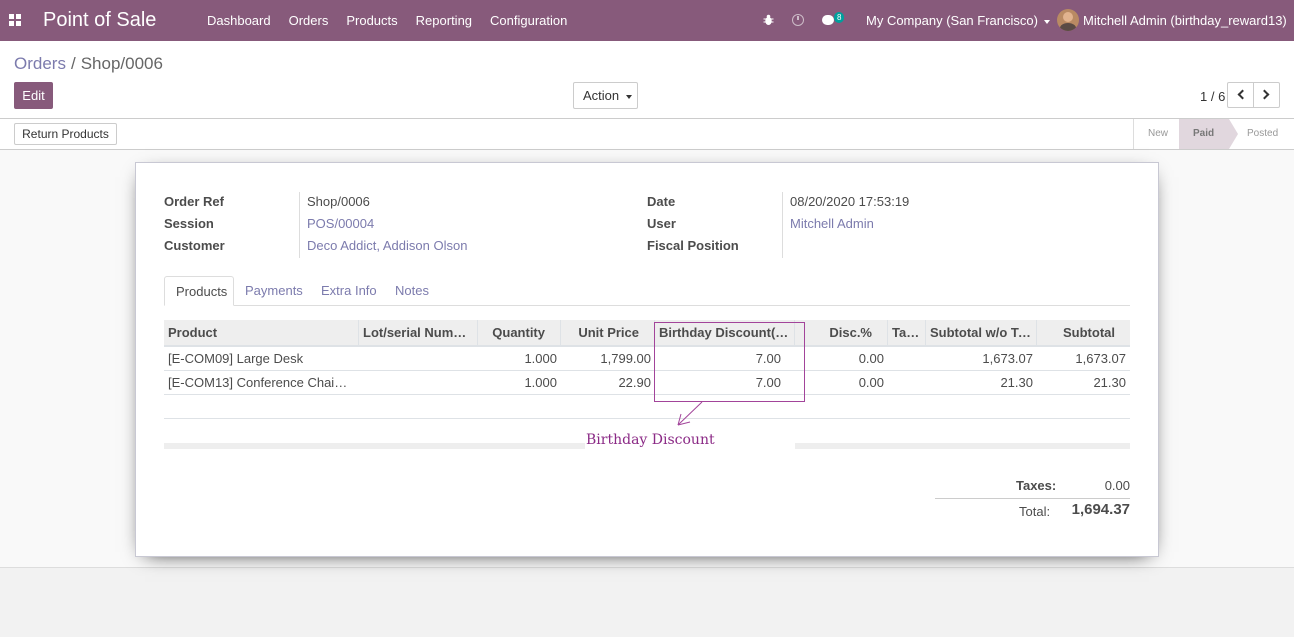  I want to click on column-discount: Disc.%, so click(841, 333).